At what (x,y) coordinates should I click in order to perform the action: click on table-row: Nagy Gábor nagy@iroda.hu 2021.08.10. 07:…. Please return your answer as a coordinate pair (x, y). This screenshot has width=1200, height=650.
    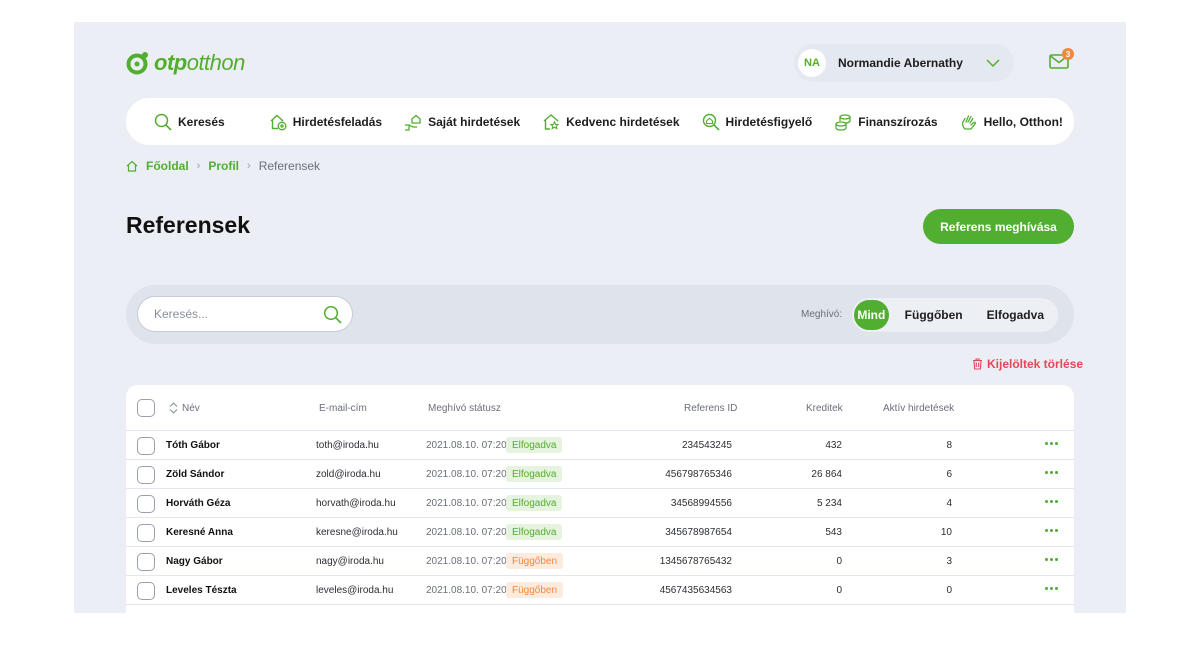
    Looking at the image, I should click on (600, 561).